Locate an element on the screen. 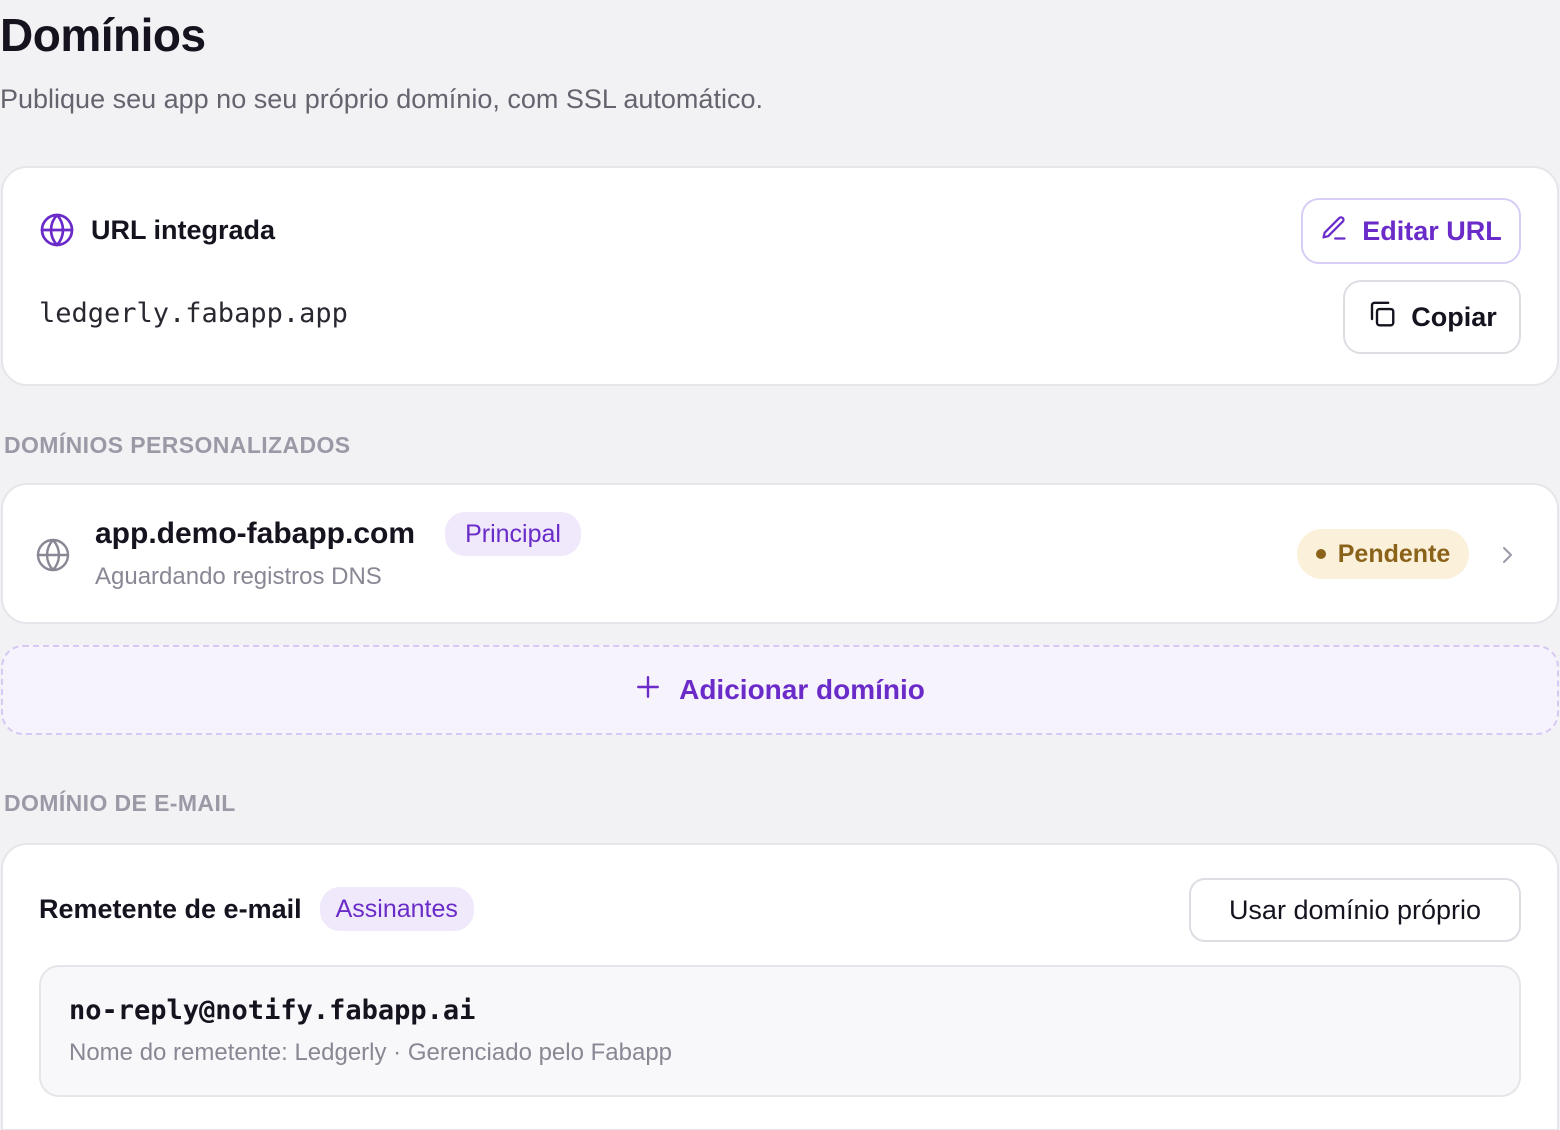 Image resolution: width=1560 pixels, height=1130 pixels. plus-icon is located at coordinates (648, 690).